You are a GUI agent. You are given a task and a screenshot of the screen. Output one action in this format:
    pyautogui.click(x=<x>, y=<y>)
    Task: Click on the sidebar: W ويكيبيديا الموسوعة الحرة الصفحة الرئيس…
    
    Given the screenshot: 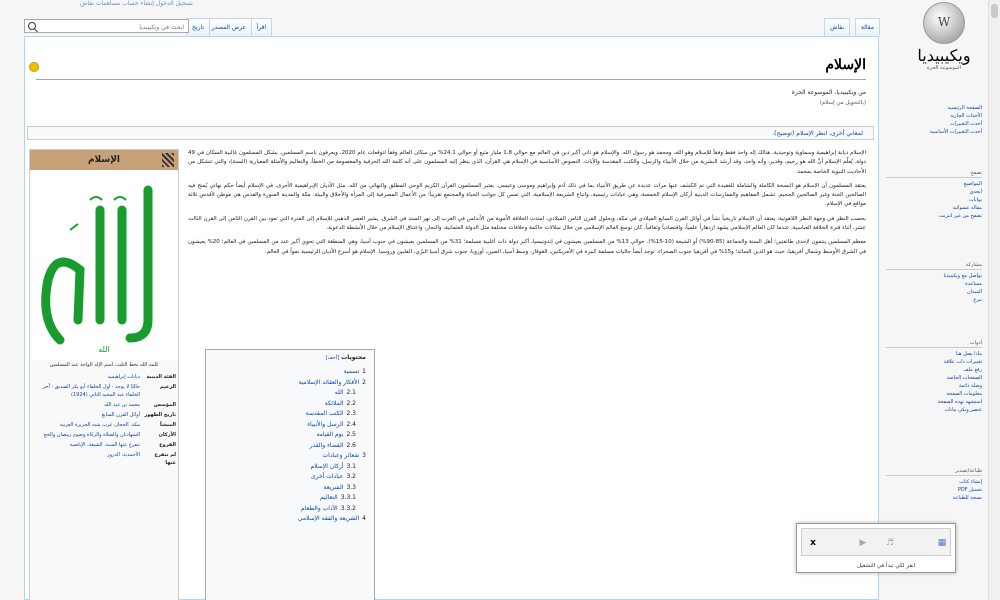 What is the action you would take?
    pyautogui.click(x=936, y=300)
    